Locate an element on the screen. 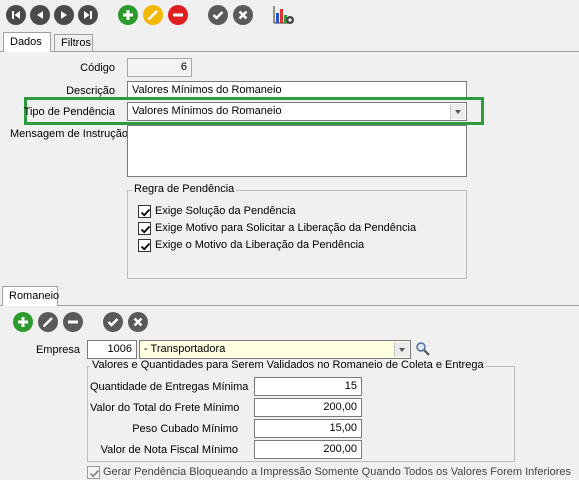  chart-settings-button is located at coordinates (284, 15).